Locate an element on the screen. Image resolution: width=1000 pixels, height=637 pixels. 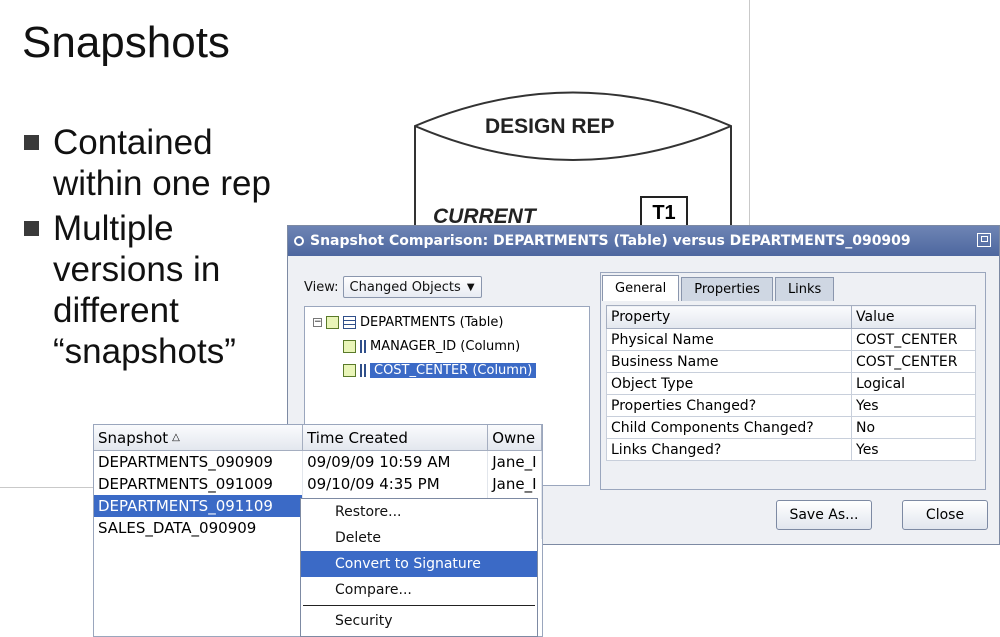
snapshot-name: DEPARTMENTS_091009 is located at coordinates (199, 484).